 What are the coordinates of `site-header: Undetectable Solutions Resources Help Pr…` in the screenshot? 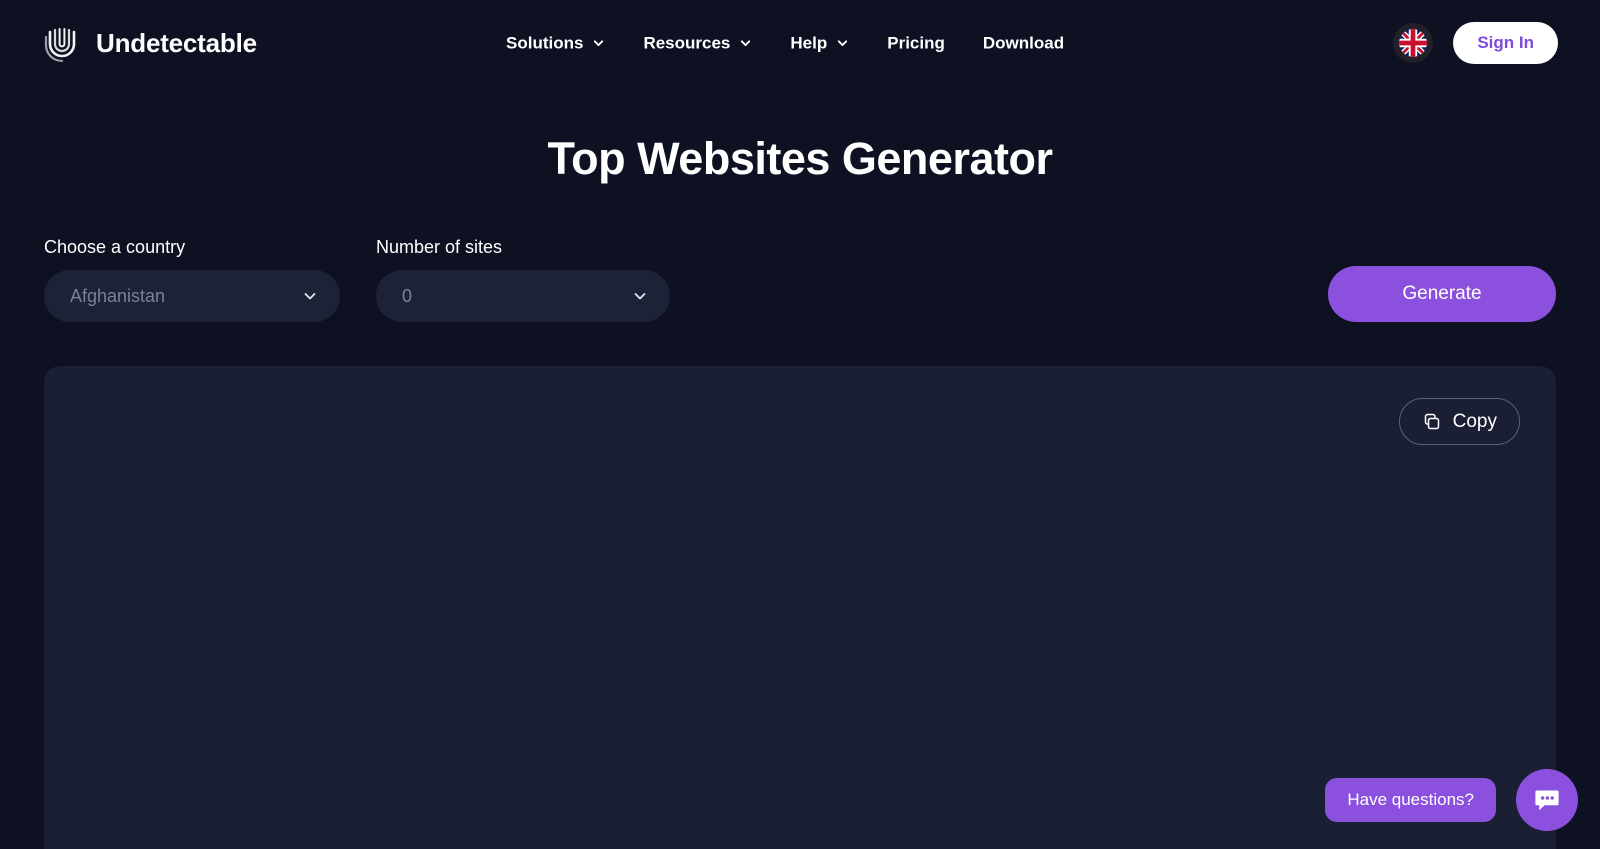 It's located at (800, 43).